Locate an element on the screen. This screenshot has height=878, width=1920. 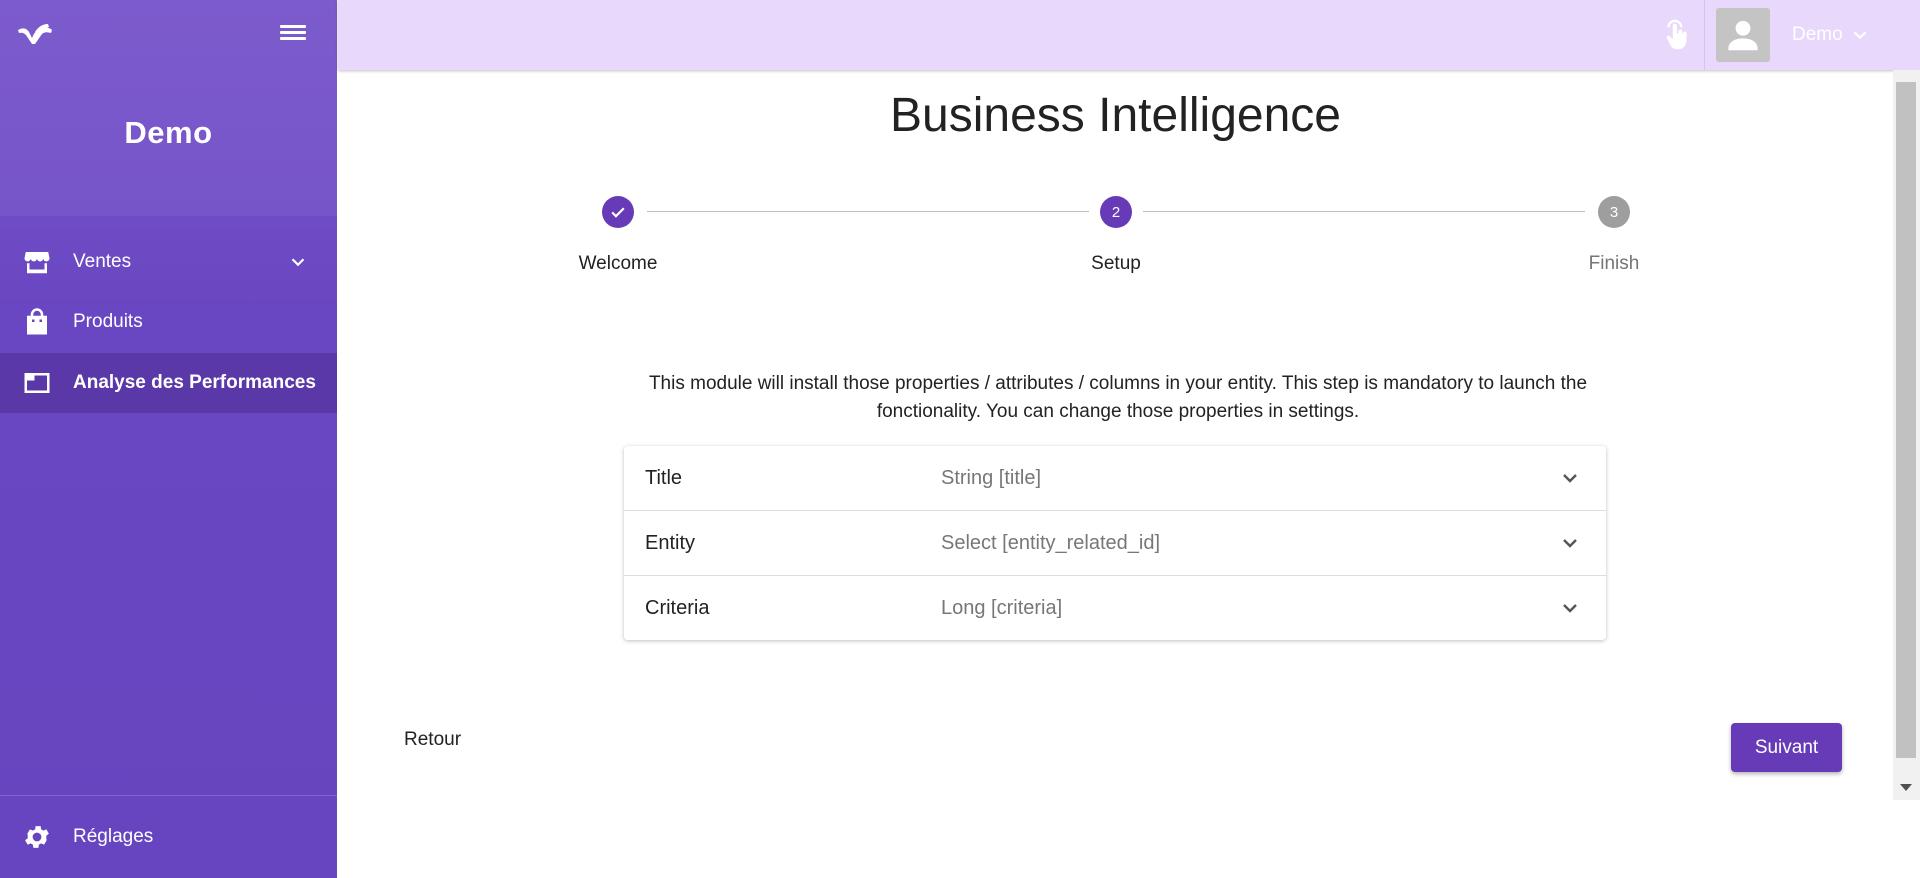
sidebar-item-reglages: Réglages is located at coordinates (168, 837).